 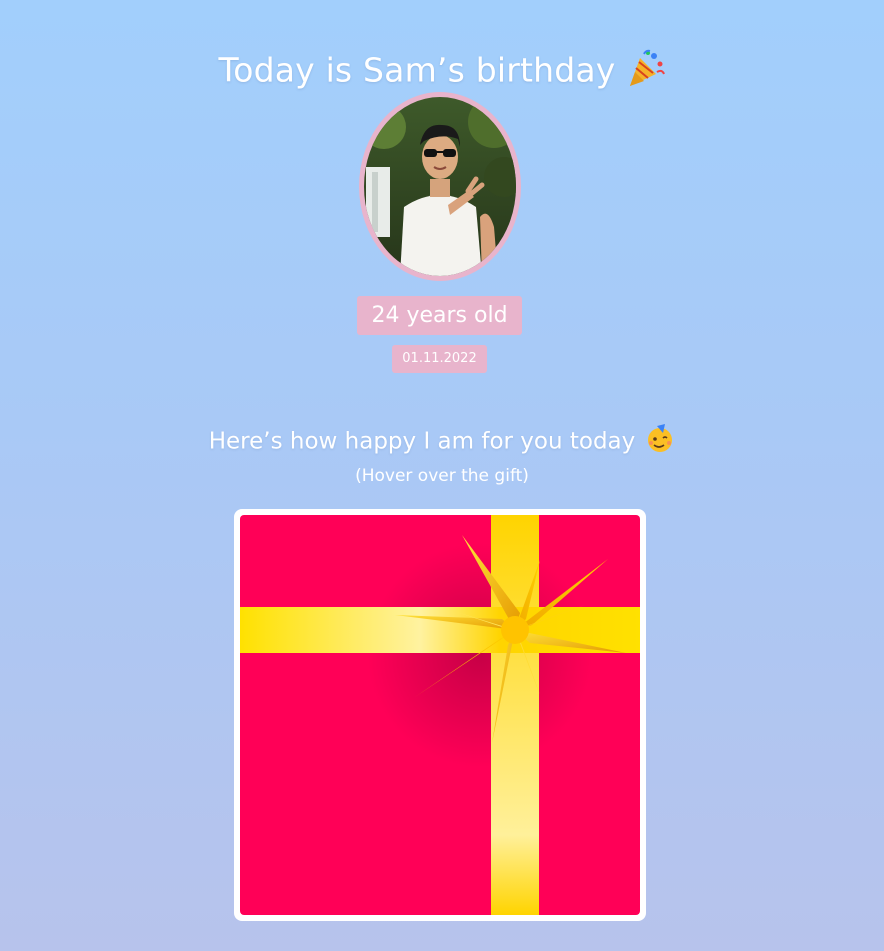 What do you see at coordinates (442, 476) in the screenshot?
I see `hover-hint: (Hover over the gift)` at bounding box center [442, 476].